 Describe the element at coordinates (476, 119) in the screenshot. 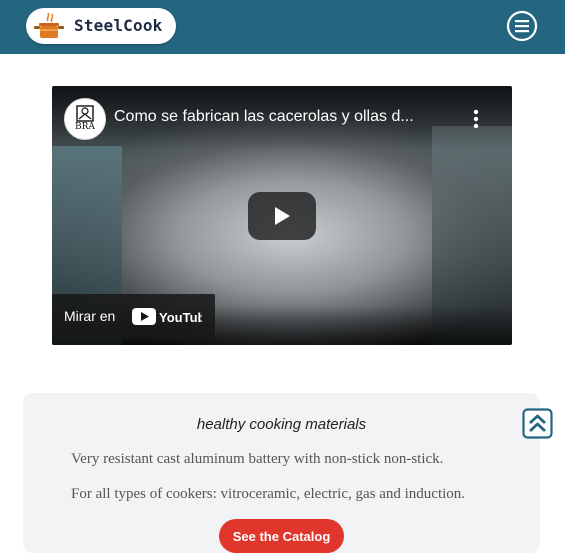

I see `more-vertical-icon` at that location.